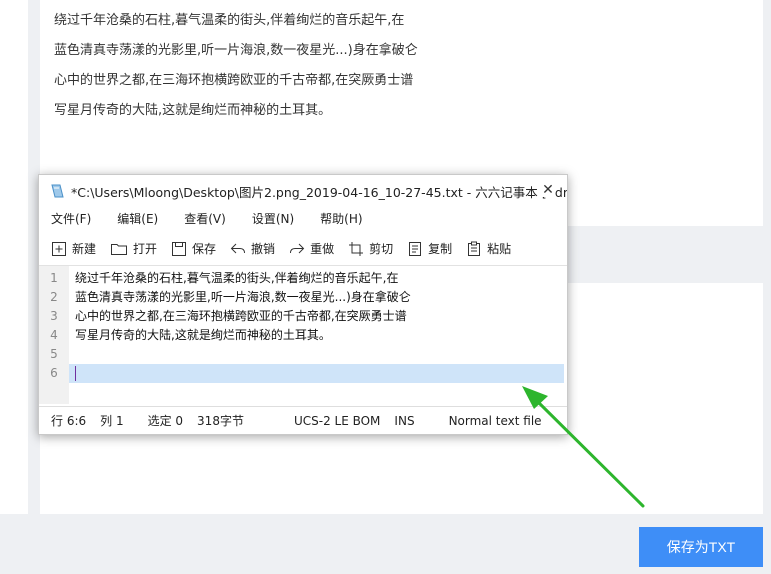 This screenshot has width=771, height=574. I want to click on text-line: 心中的世界之都,在三海环抱横跨欧亚的千古帝都,在突厥勇士谱, so click(318, 316).